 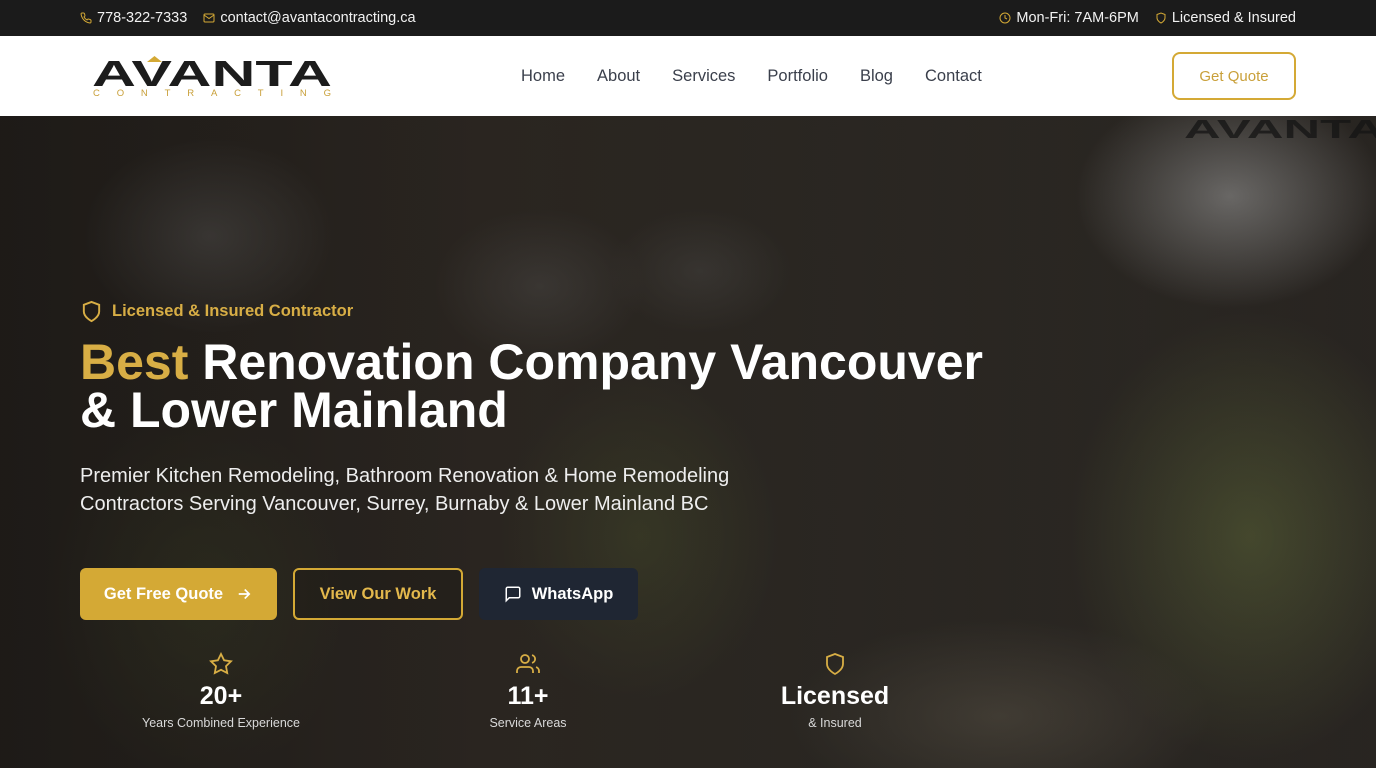 What do you see at coordinates (835, 723) in the screenshot?
I see `stat-label: & Insured` at bounding box center [835, 723].